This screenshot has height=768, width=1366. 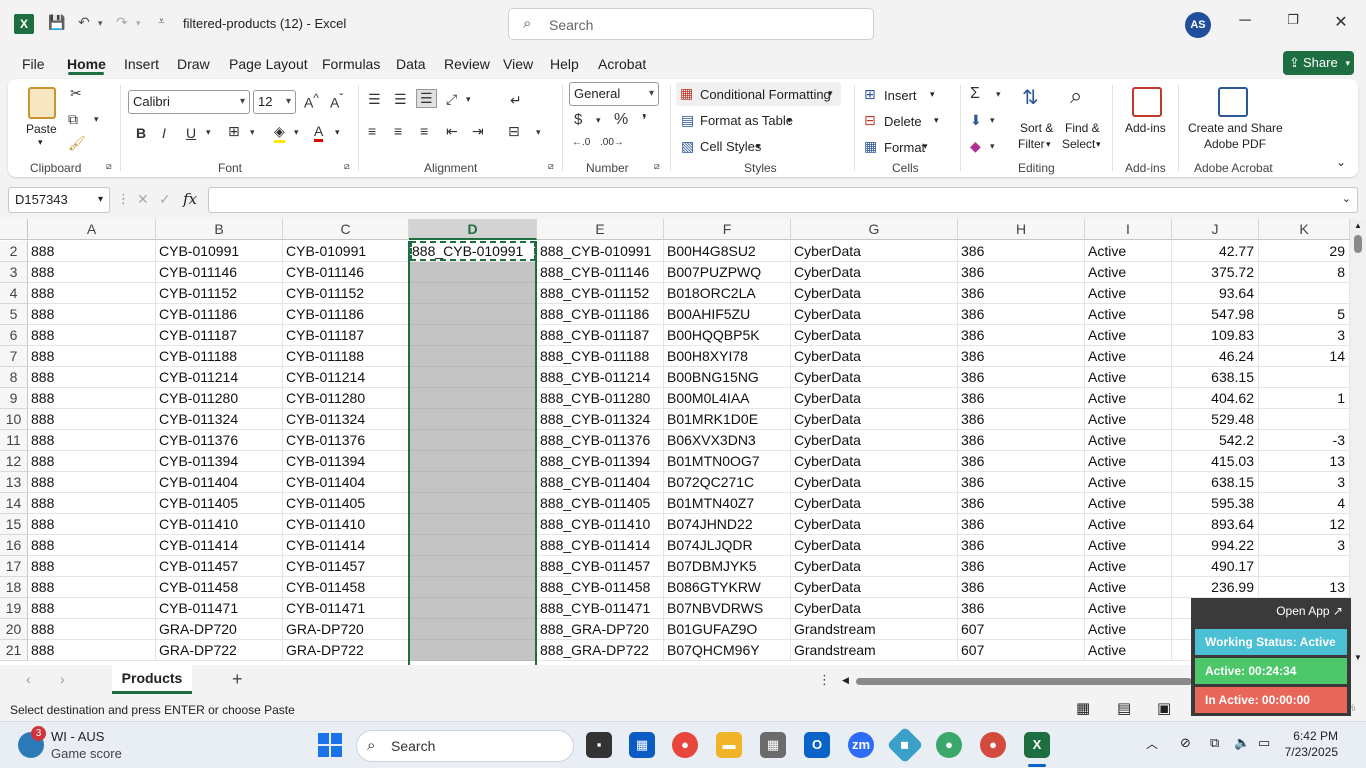 What do you see at coordinates (1037, 745) in the screenshot?
I see `excel-taskbar-icon: X` at bounding box center [1037, 745].